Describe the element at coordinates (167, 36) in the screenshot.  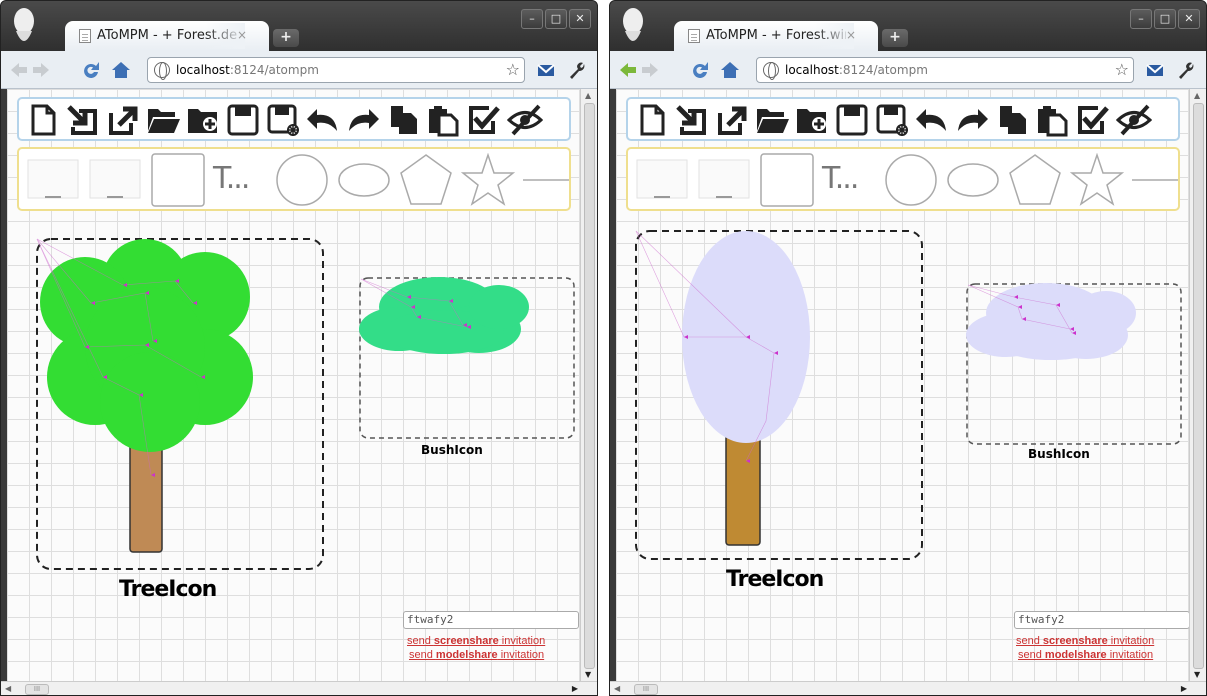
I see `browser-tab: AToMPM - + Forest.defa ×` at that location.